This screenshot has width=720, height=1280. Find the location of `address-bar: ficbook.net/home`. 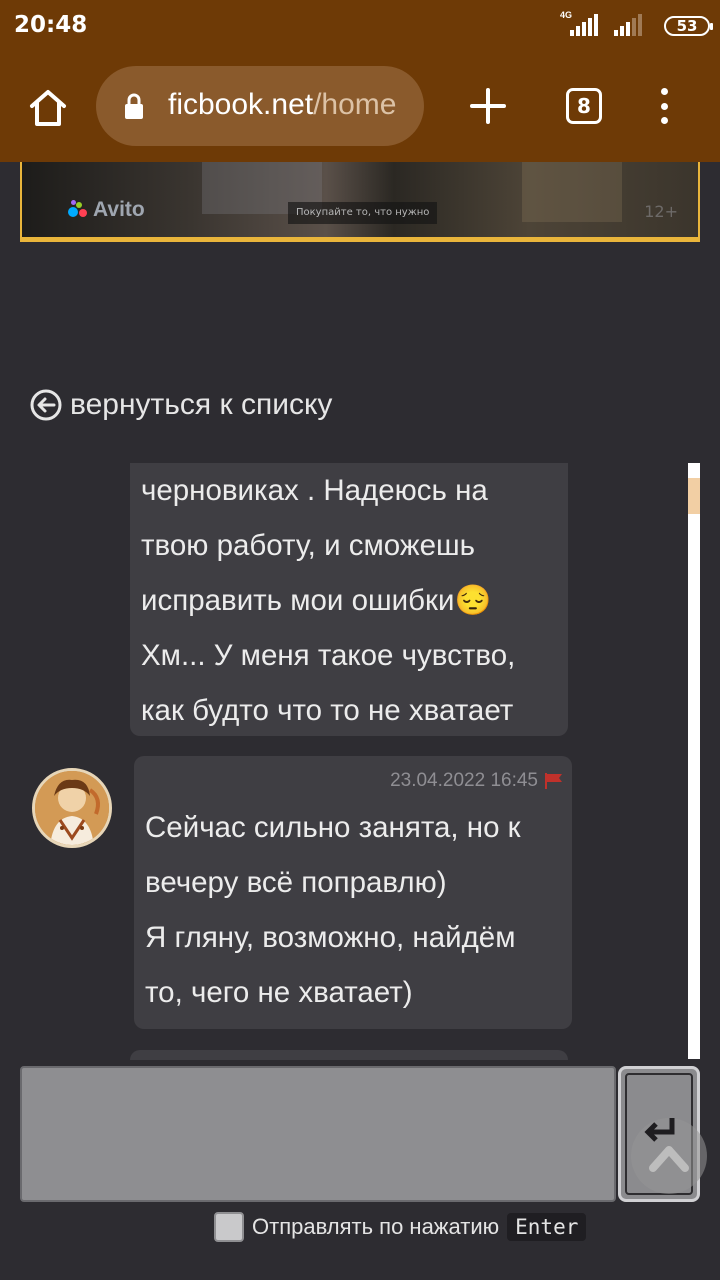

address-bar: ficbook.net/home is located at coordinates (260, 106).